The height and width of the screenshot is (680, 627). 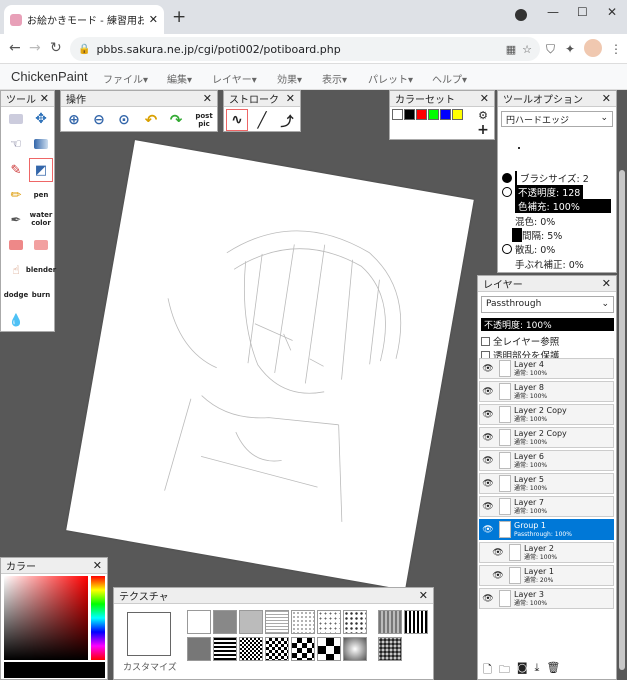 What do you see at coordinates (483, 115) in the screenshot?
I see `gear-icon: ⚙` at bounding box center [483, 115].